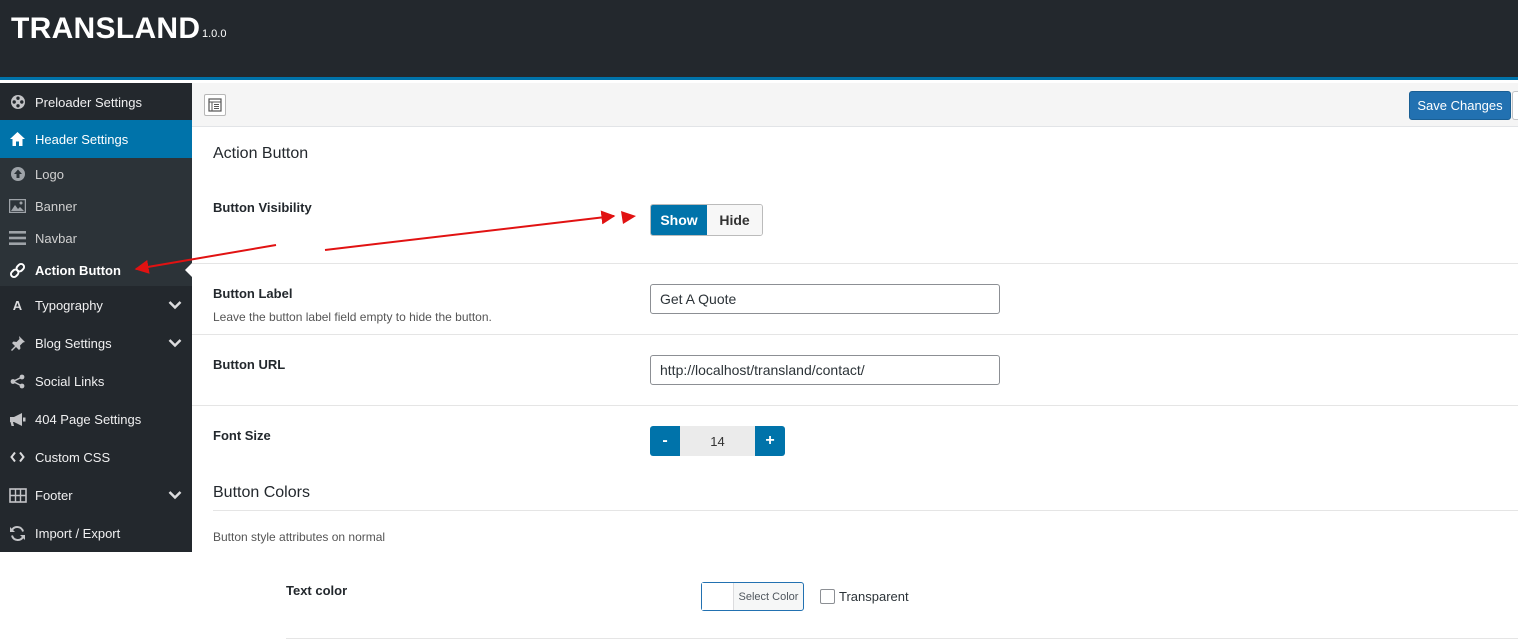  Describe the element at coordinates (49, 174) in the screenshot. I see `sidebar-item-label: Logo` at that location.